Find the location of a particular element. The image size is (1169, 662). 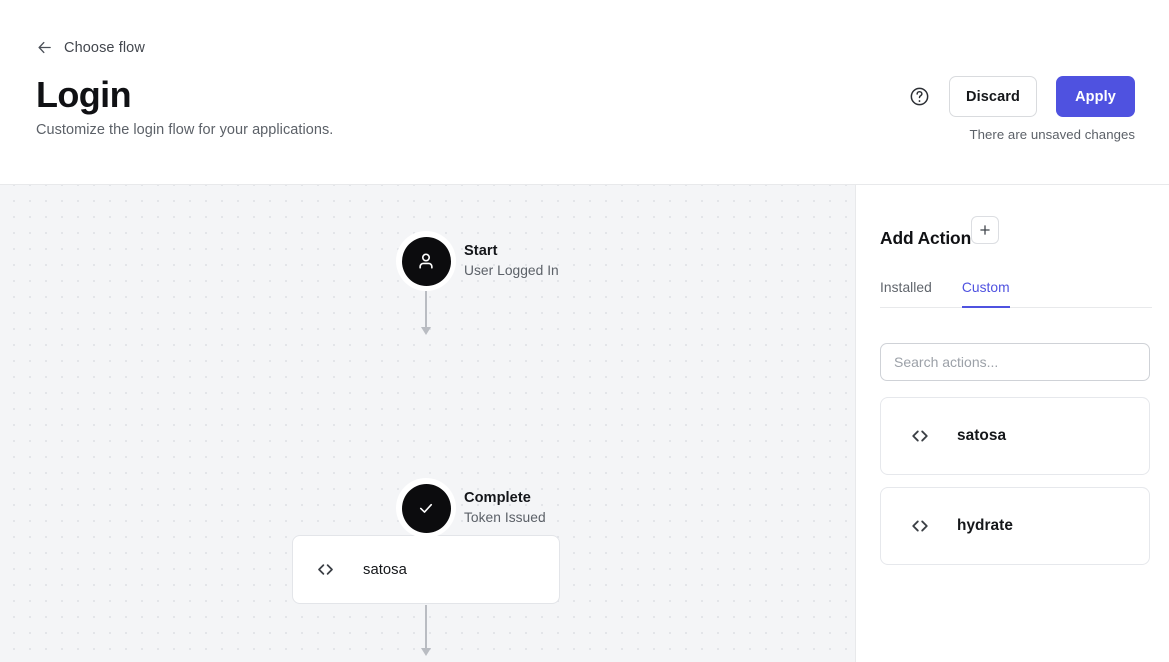

custom-actions-list: satosa hydrate is located at coordinates (1015, 481).